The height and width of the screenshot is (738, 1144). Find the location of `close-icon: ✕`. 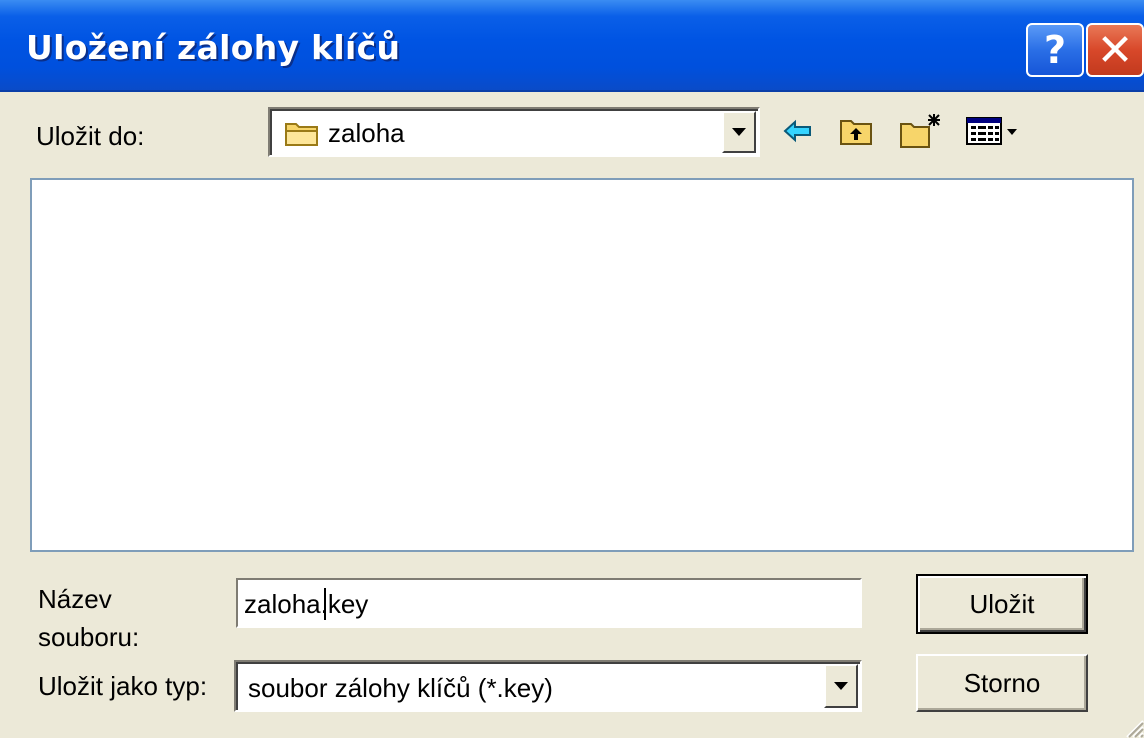

close-icon: ✕ is located at coordinates (1115, 50).